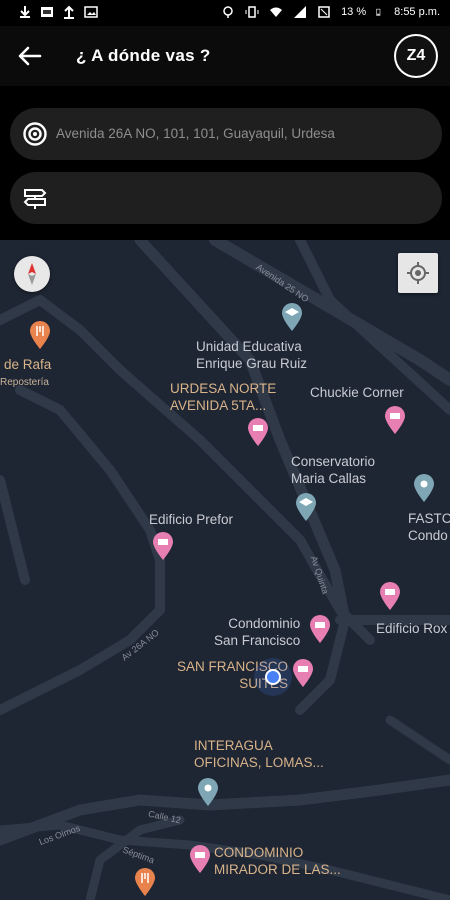  What do you see at coordinates (225, 56) in the screenshot?
I see `app-bar: ¿ A dónde vas ? Z4` at bounding box center [225, 56].